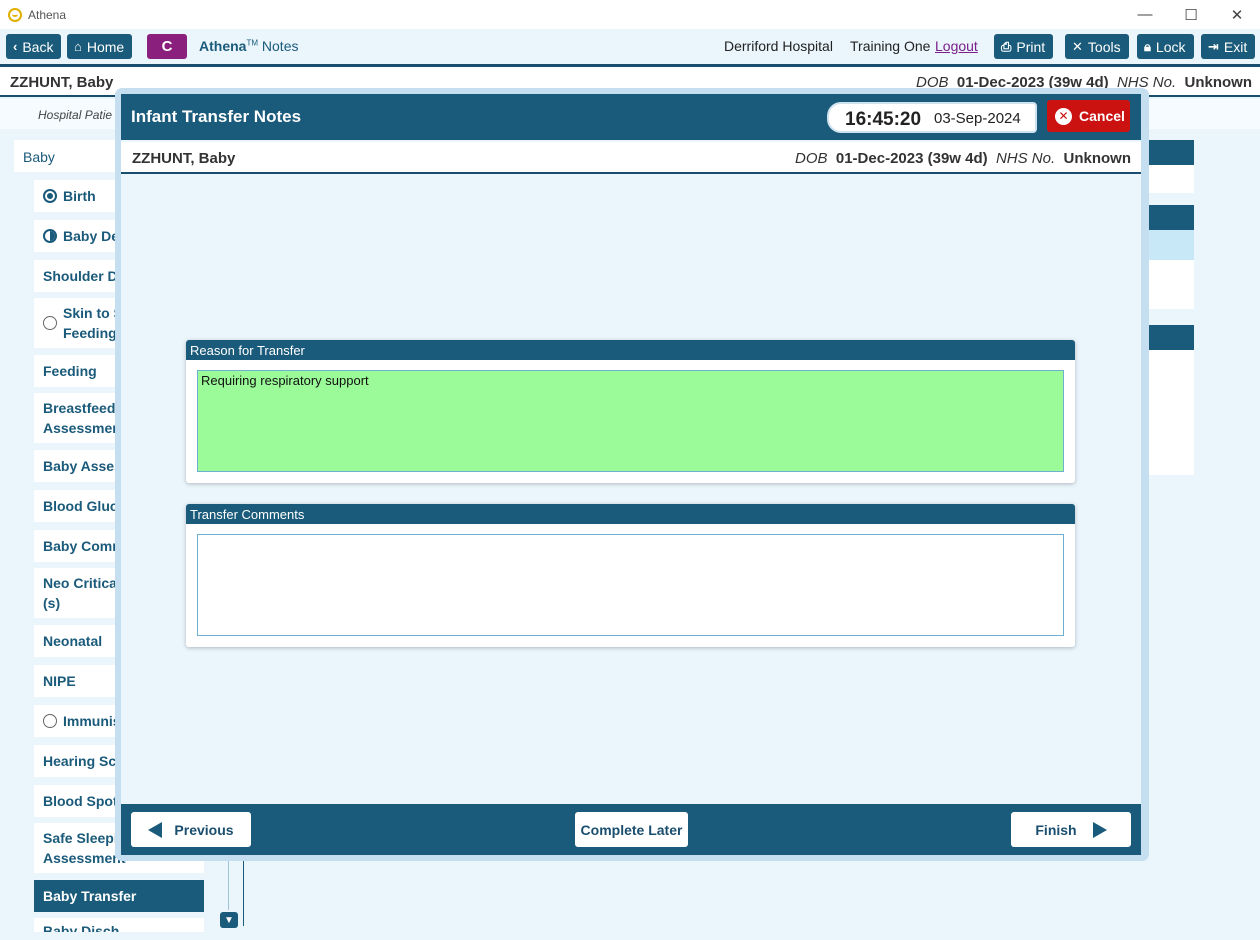  I want to click on lock-button: 🔒︎ Lock, so click(1165, 46).